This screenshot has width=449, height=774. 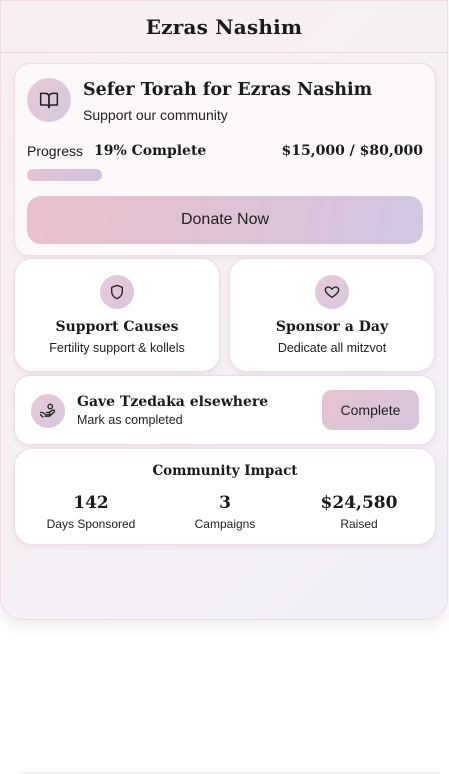 What do you see at coordinates (332, 348) in the screenshot?
I see `sponsor-a-day-subtitle: Dedicate all mitzvot` at bounding box center [332, 348].